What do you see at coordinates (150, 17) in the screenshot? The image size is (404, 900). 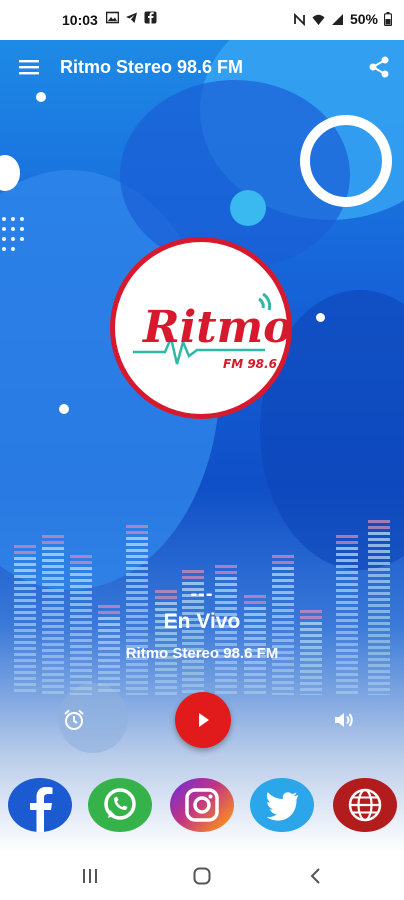 I see `facebook-small-icon` at bounding box center [150, 17].